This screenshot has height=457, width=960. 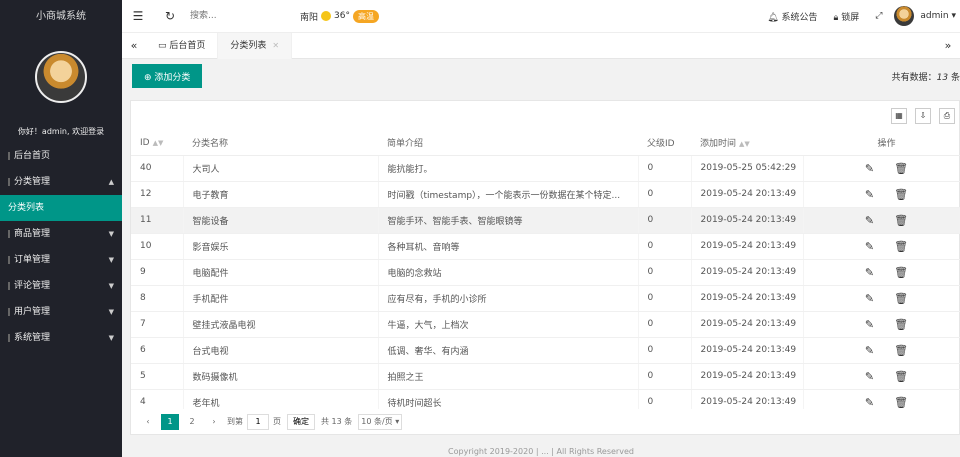 What do you see at coordinates (545, 246) in the screenshot?
I see `table-row: 10 影音娱乐 各种耳机、音响等 0 2019-05-24 20:13:49 ✎ 🗑︎` at bounding box center [545, 246].